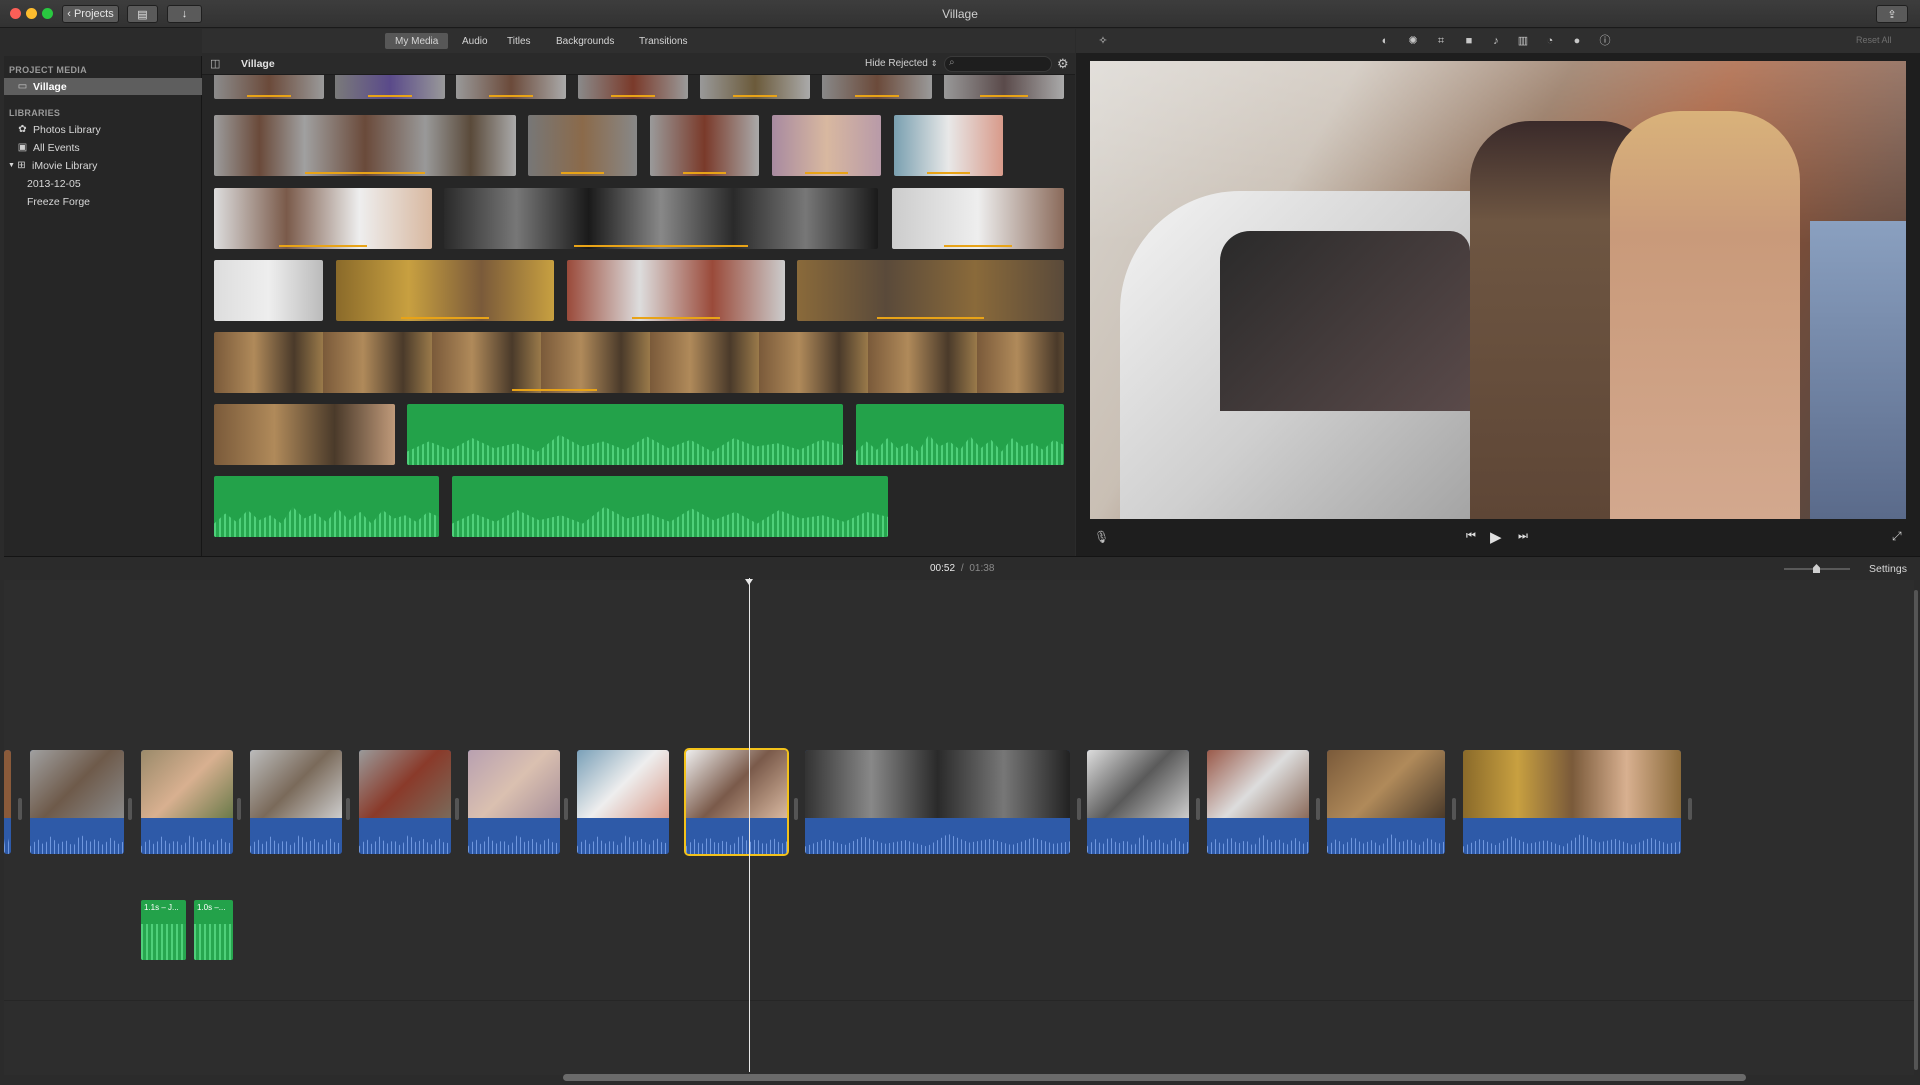 The height and width of the screenshot is (1085, 1920). What do you see at coordinates (1916, 830) in the screenshot?
I see `vertical-scrollbar` at bounding box center [1916, 830].